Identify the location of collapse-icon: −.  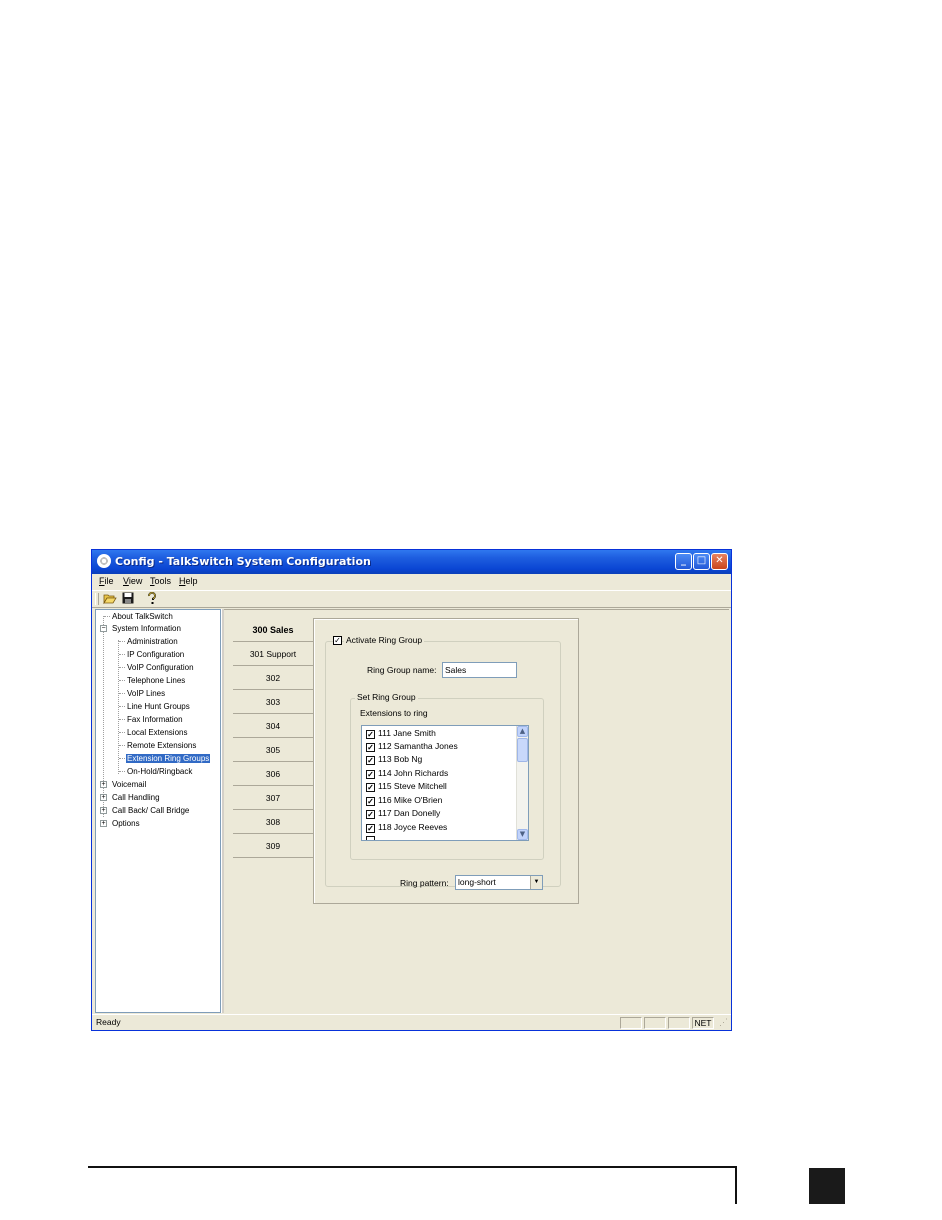
(103, 628).